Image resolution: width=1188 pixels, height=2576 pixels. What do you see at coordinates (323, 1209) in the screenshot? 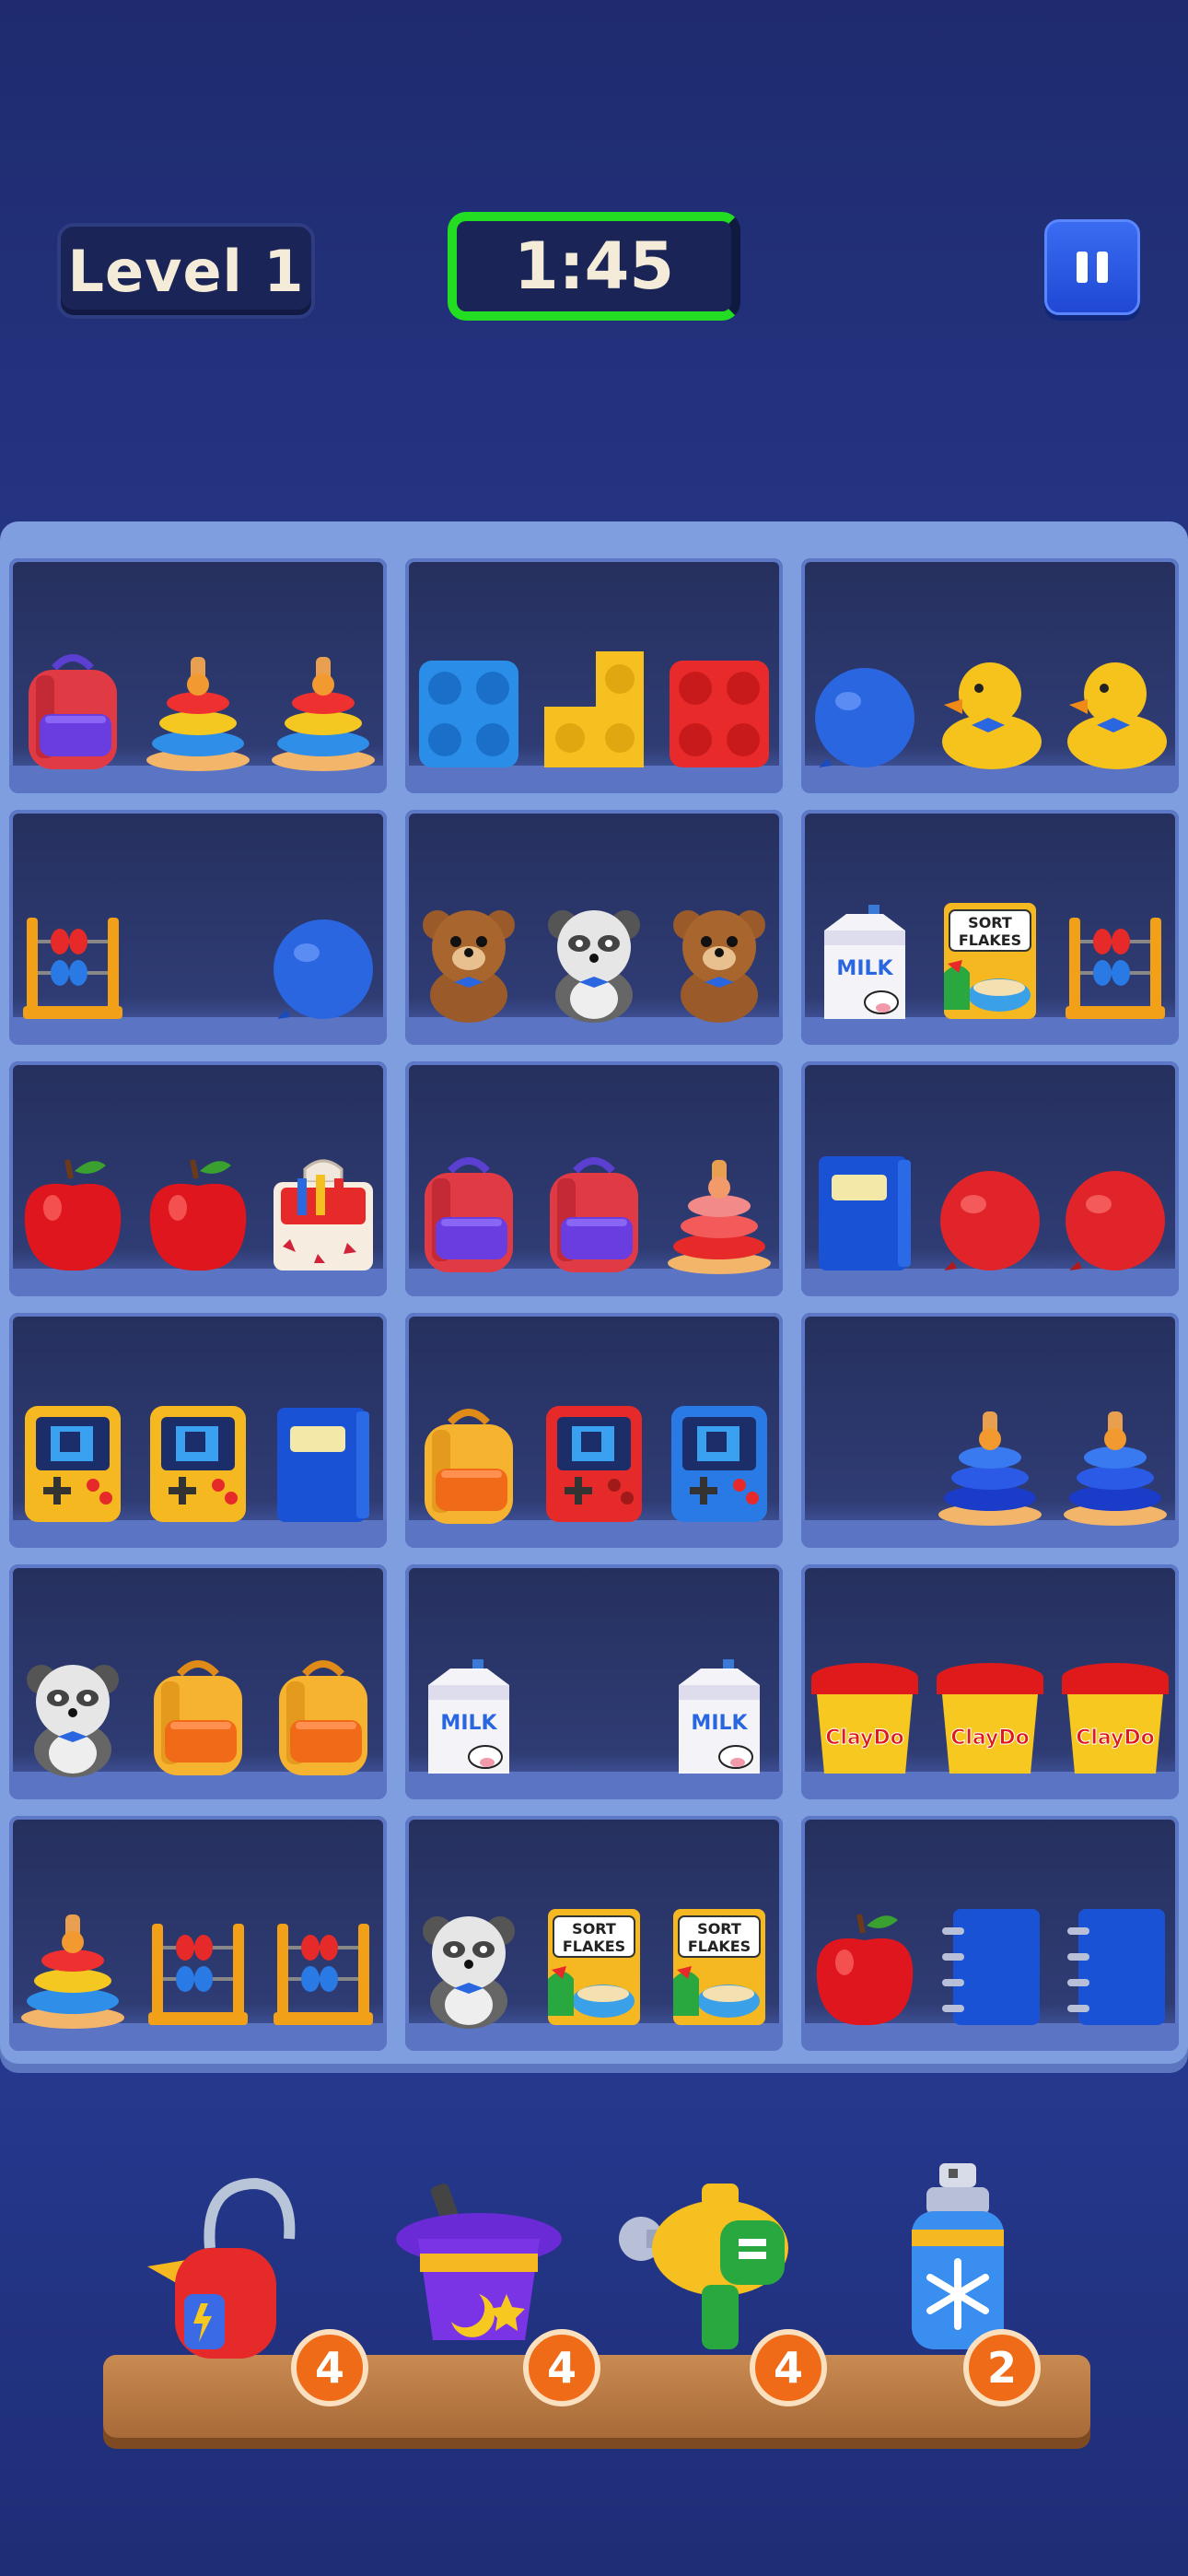
I see `crayon-box-item` at bounding box center [323, 1209].